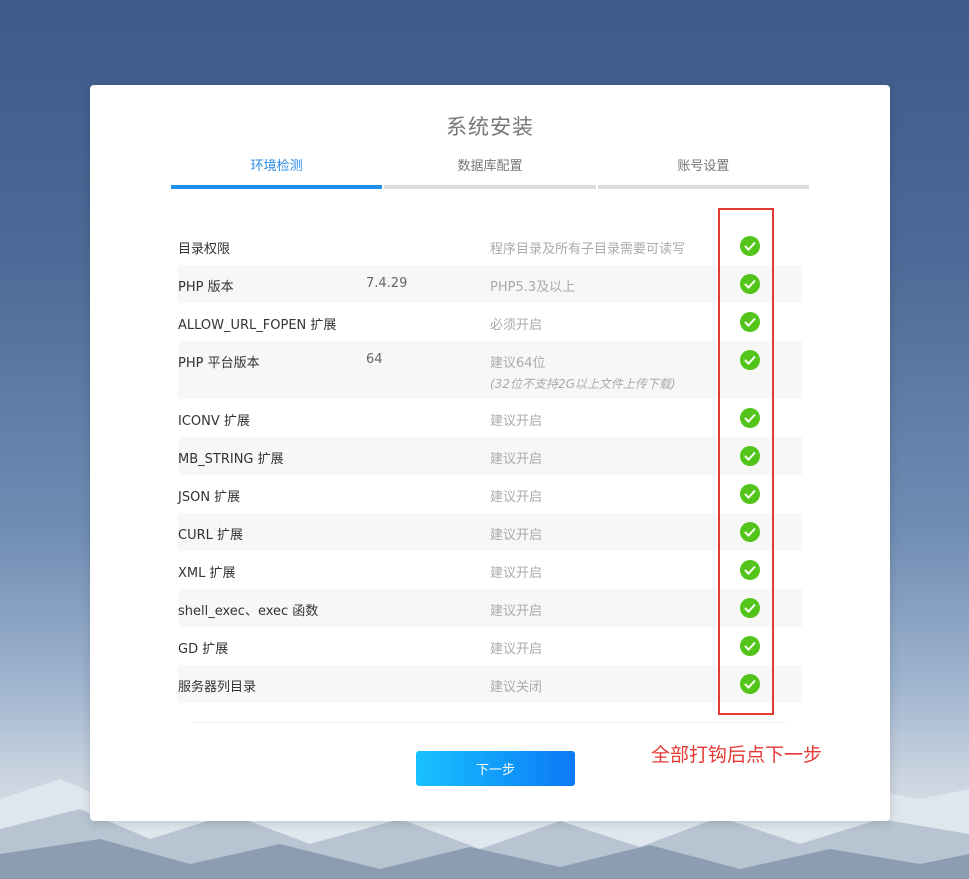  I want to click on table-row: JSON 扩展 建议开启, so click(490, 494).